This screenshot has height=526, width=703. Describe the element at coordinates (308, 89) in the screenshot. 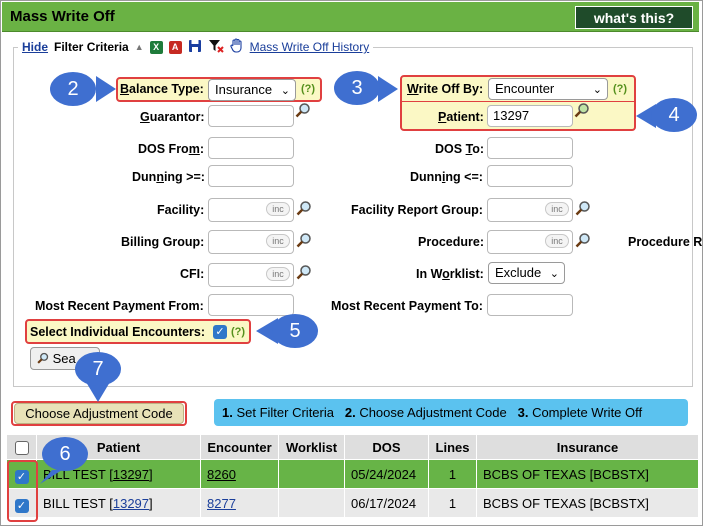

I see `balance-type-help: (?)` at that location.